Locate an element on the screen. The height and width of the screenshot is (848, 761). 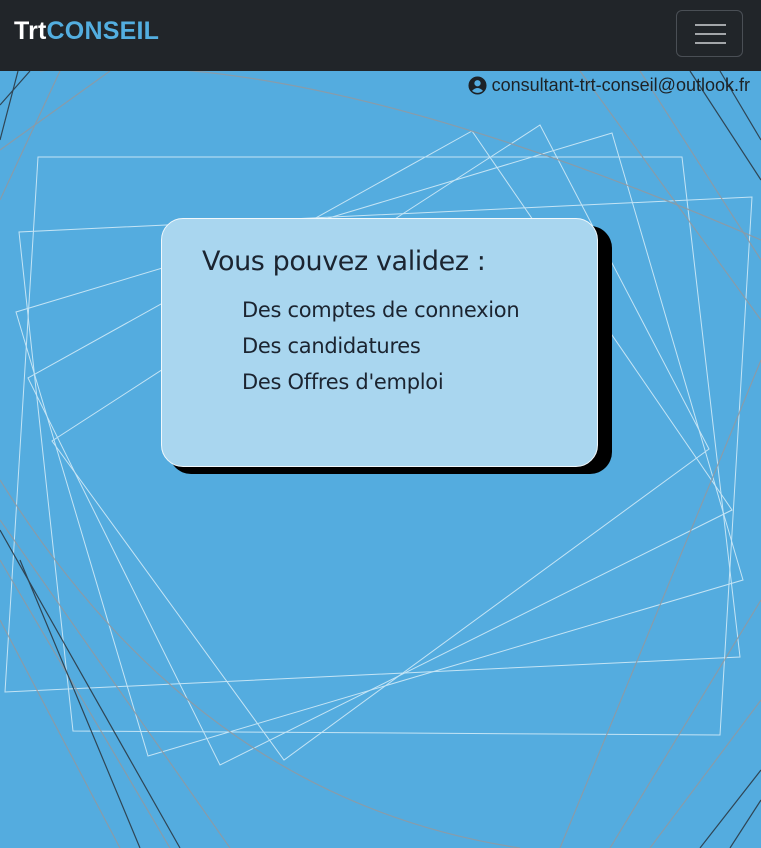
list-item: Des Offres d'emploi is located at coordinates (343, 382).